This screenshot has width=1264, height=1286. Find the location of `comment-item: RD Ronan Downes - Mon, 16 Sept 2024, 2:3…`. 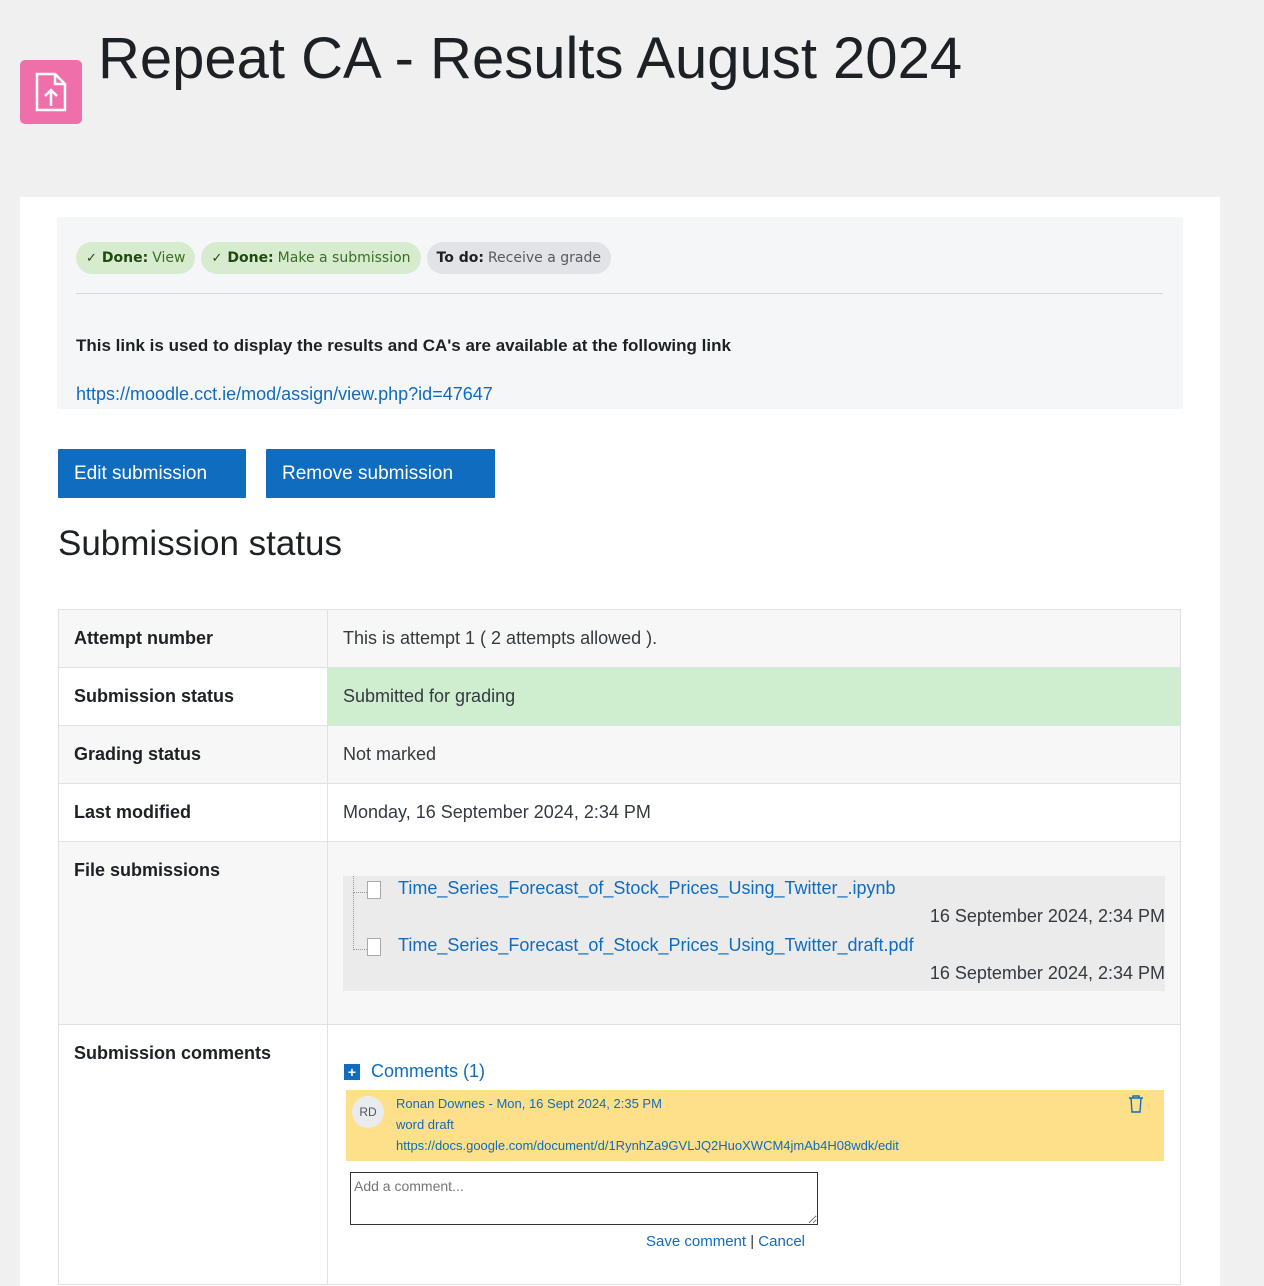

comment-item: RD Ronan Downes - Mon, 16 Sept 2024, 2:3… is located at coordinates (755, 1125).